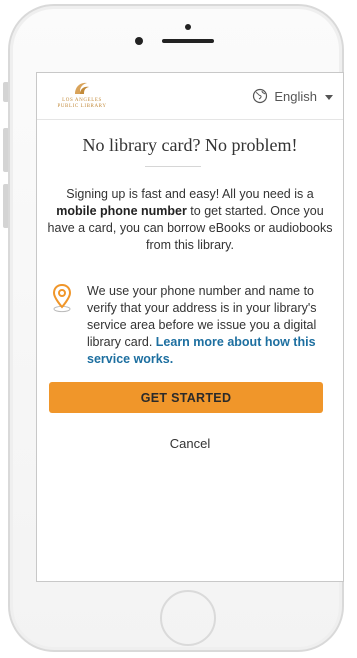 The image size is (357, 658). I want to click on home-button, so click(188, 618).